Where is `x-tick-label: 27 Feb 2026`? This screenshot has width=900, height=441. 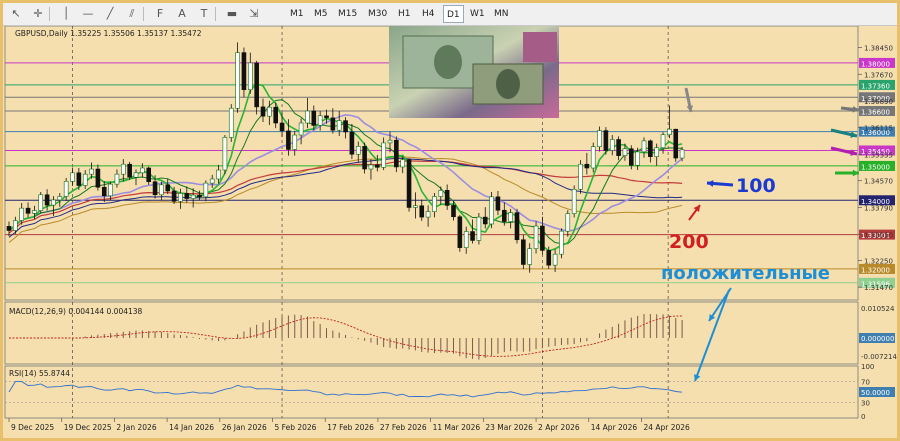
x-tick-label: 27 Feb 2026 is located at coordinates (403, 427).